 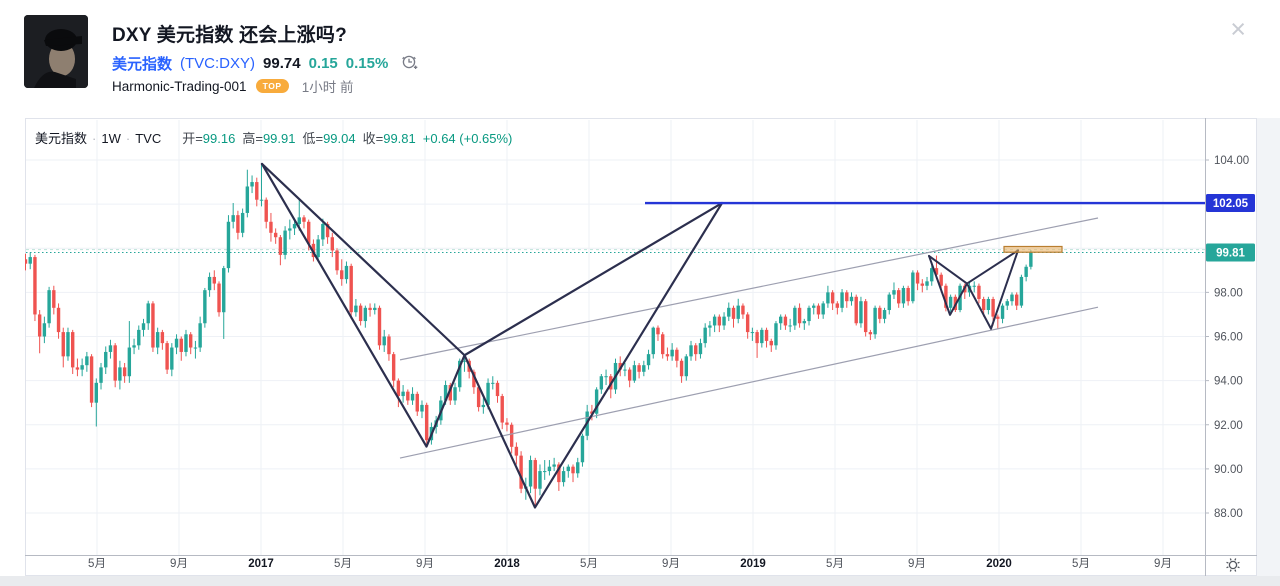 What do you see at coordinates (1228, 514) in the screenshot?
I see `y-axis-tick: 88.00` at bounding box center [1228, 514].